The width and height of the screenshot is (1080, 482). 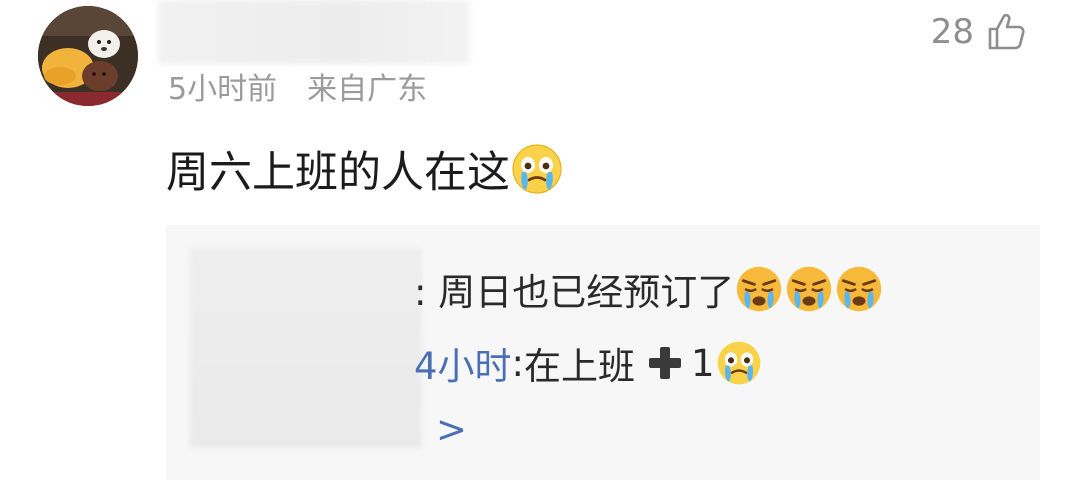 I want to click on comment-text: 周六上班的人在这, so click(x=365, y=169).